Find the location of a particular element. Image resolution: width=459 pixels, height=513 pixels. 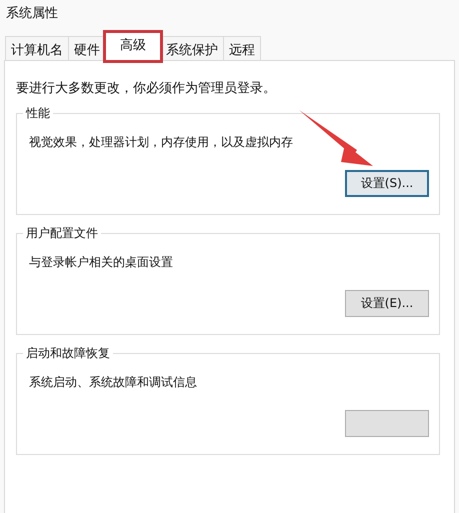

group-description: 与登录帐户相关的桌面设置 is located at coordinates (101, 262).